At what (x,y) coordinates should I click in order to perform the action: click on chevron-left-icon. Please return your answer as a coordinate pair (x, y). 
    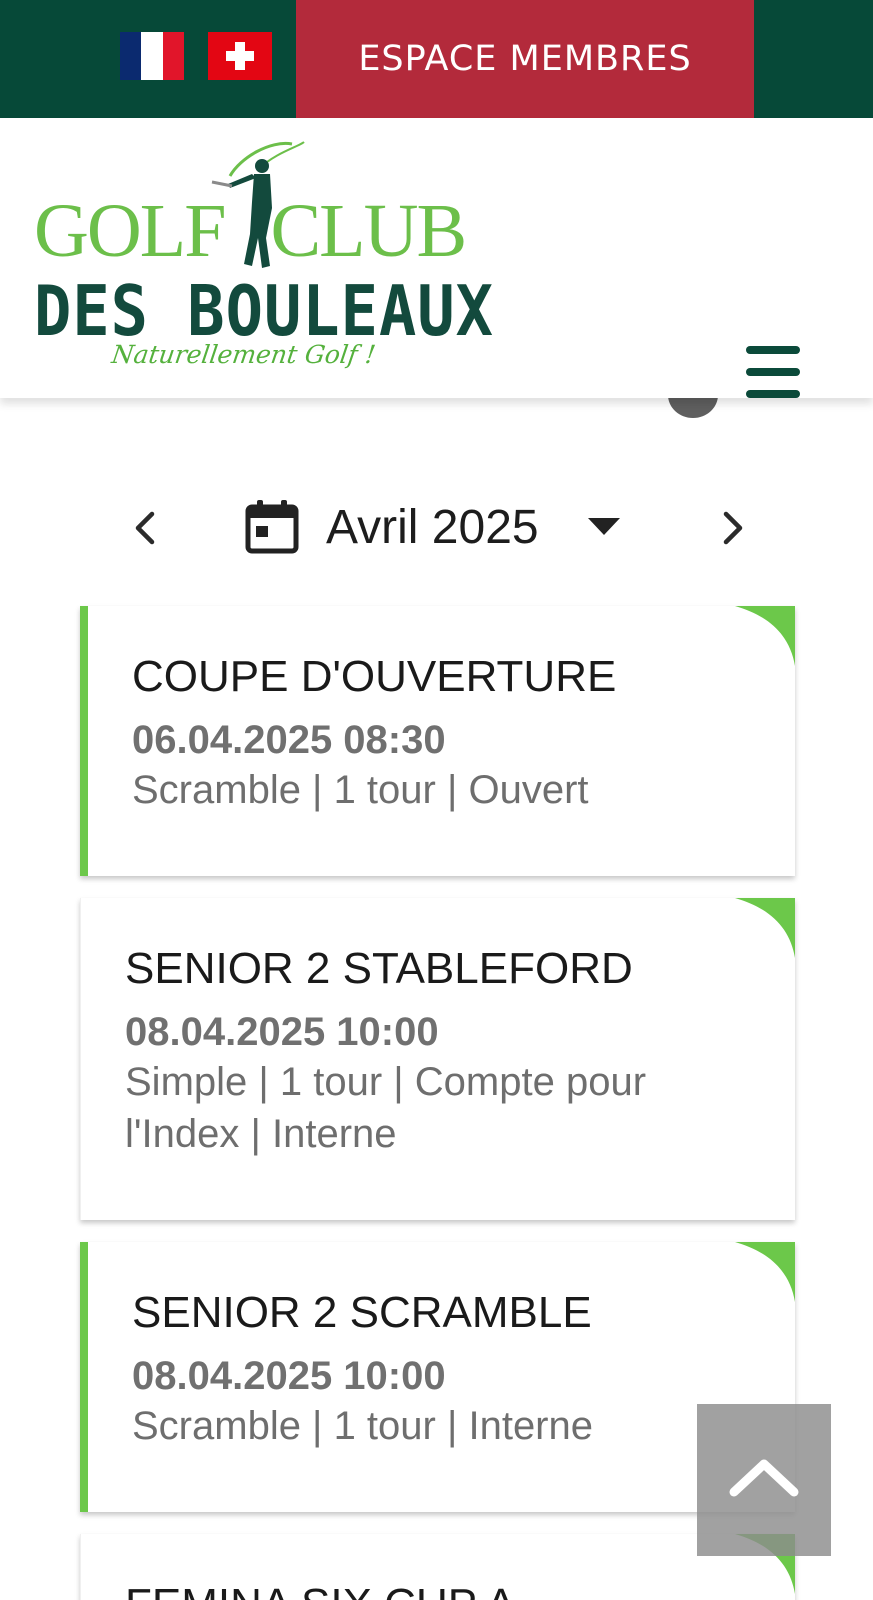
    Looking at the image, I should click on (146, 528).